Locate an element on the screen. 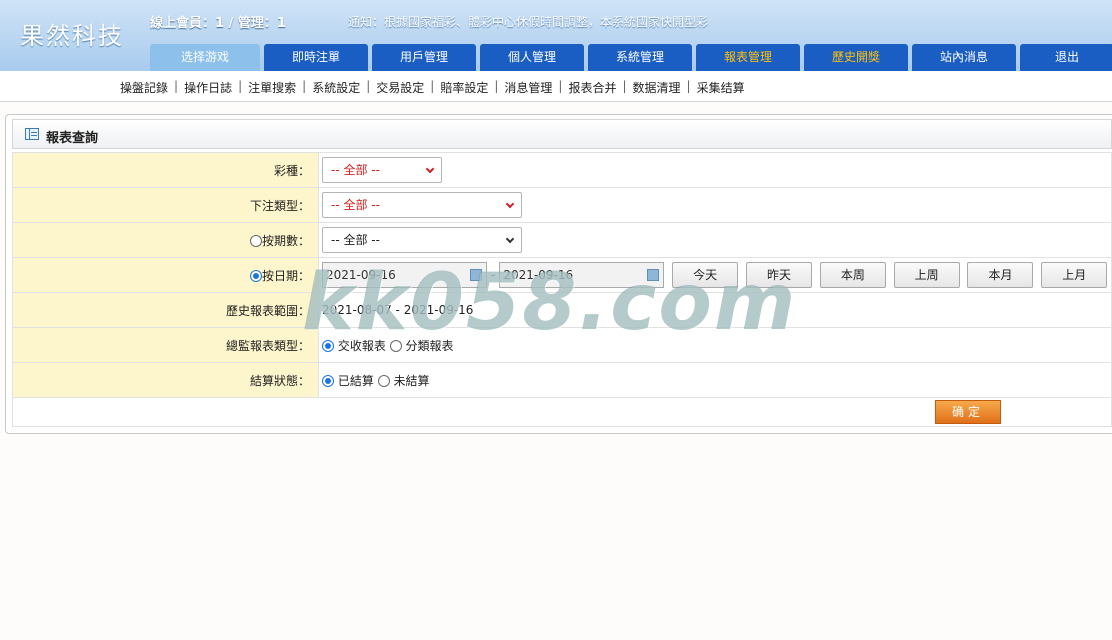 The height and width of the screenshot is (640, 1112). notice-marquee: 通知：根據國家福彩、體彩中心休假時間調整，本系統國家快開型彩 is located at coordinates (528, 22).